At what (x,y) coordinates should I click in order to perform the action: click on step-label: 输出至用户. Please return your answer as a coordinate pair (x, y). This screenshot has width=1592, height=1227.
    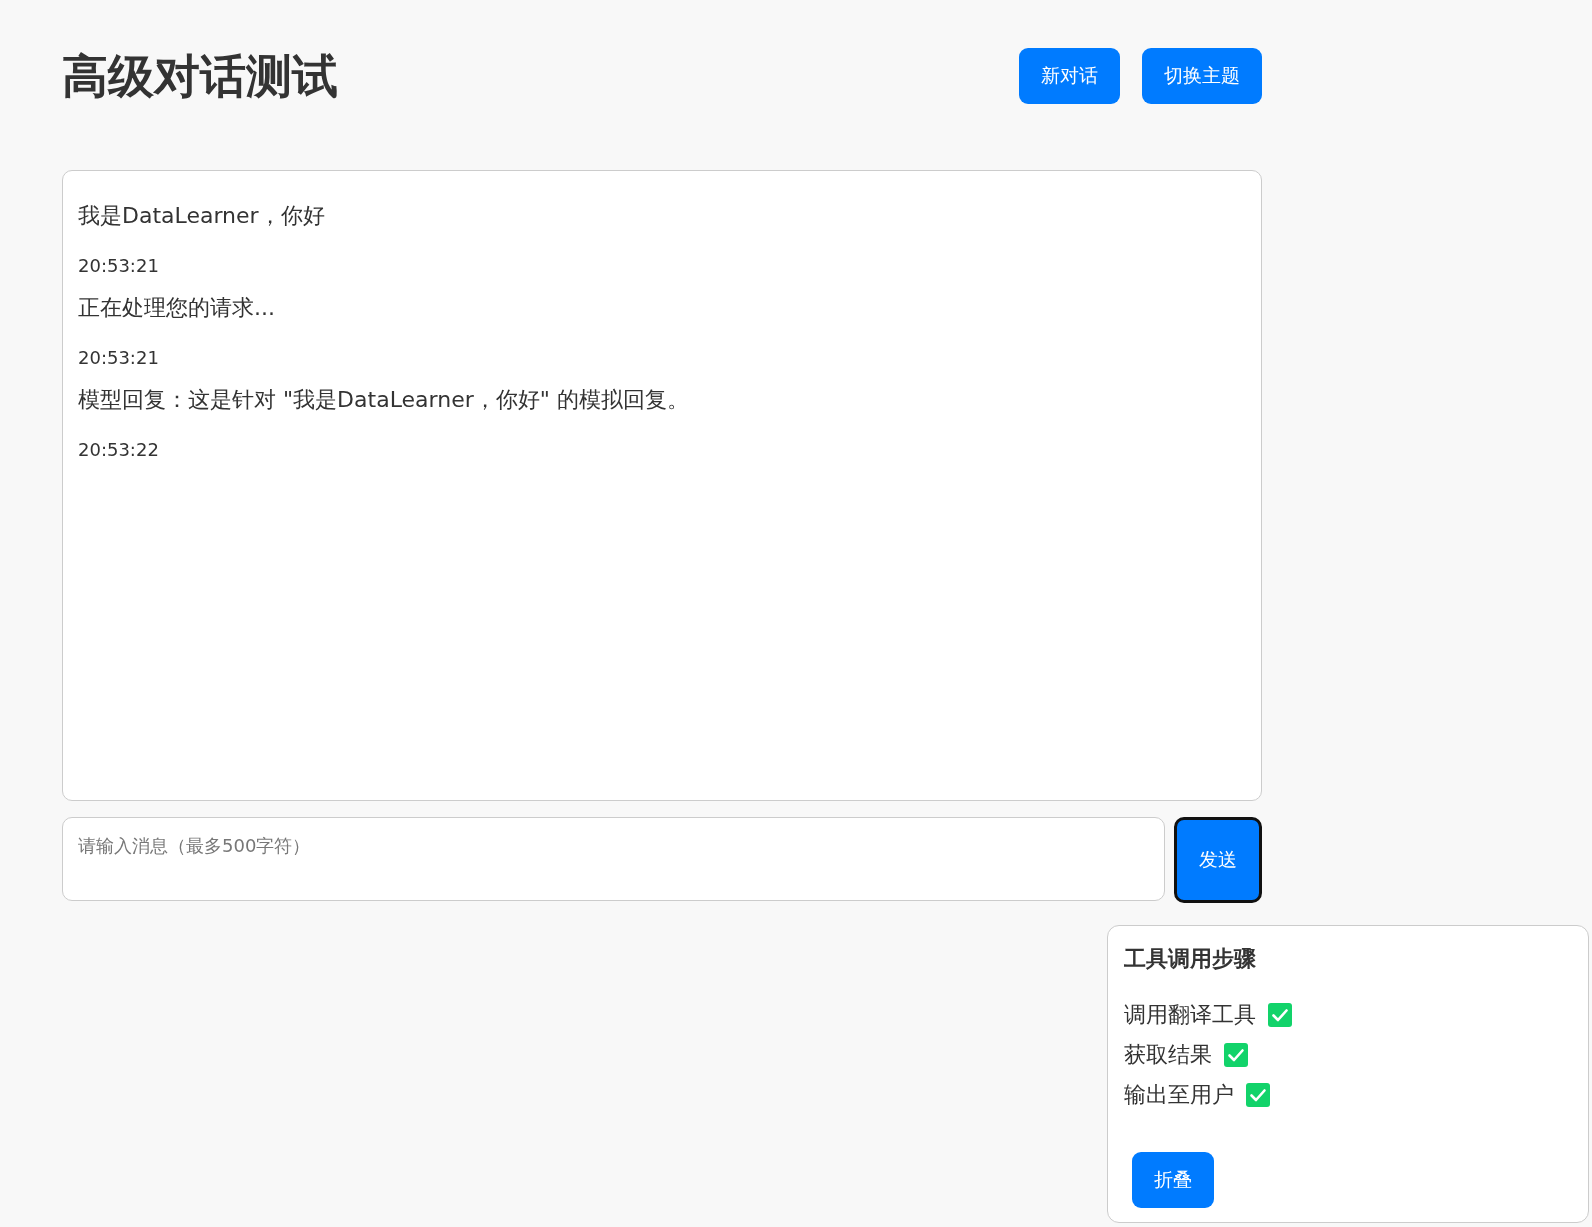
    Looking at the image, I should click on (1179, 1095).